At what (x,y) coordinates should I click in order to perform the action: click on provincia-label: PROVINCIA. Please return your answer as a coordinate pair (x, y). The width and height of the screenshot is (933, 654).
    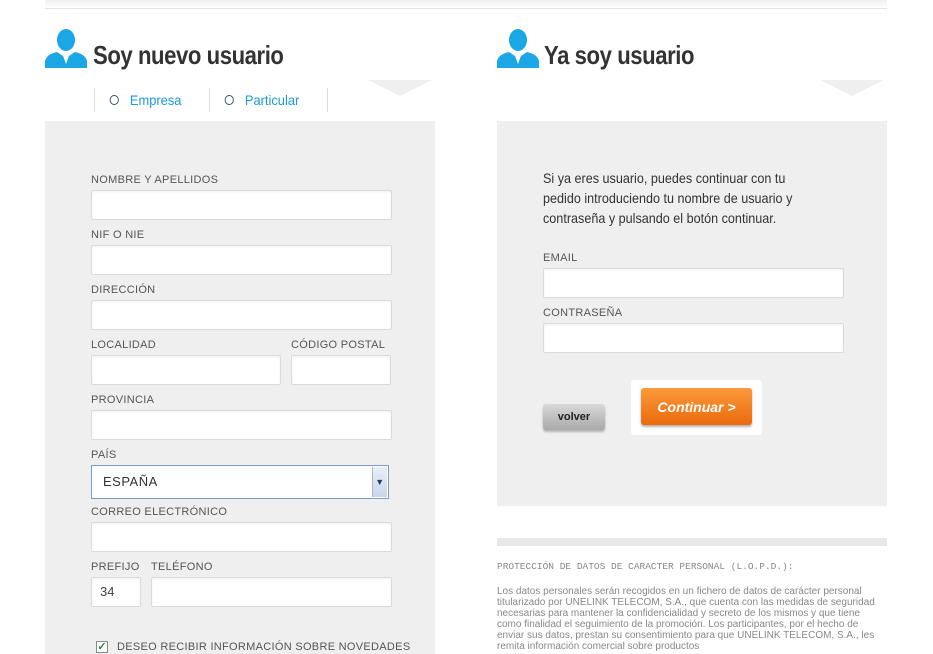
    Looking at the image, I should click on (123, 400).